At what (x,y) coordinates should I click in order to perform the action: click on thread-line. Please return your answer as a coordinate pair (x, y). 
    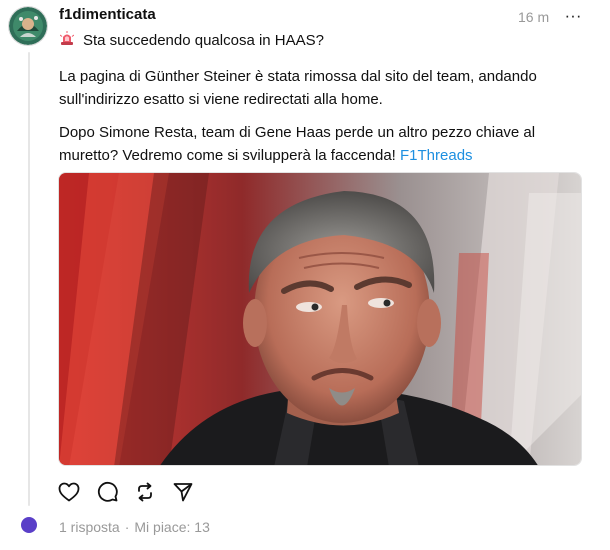
    Looking at the image, I should click on (29, 279).